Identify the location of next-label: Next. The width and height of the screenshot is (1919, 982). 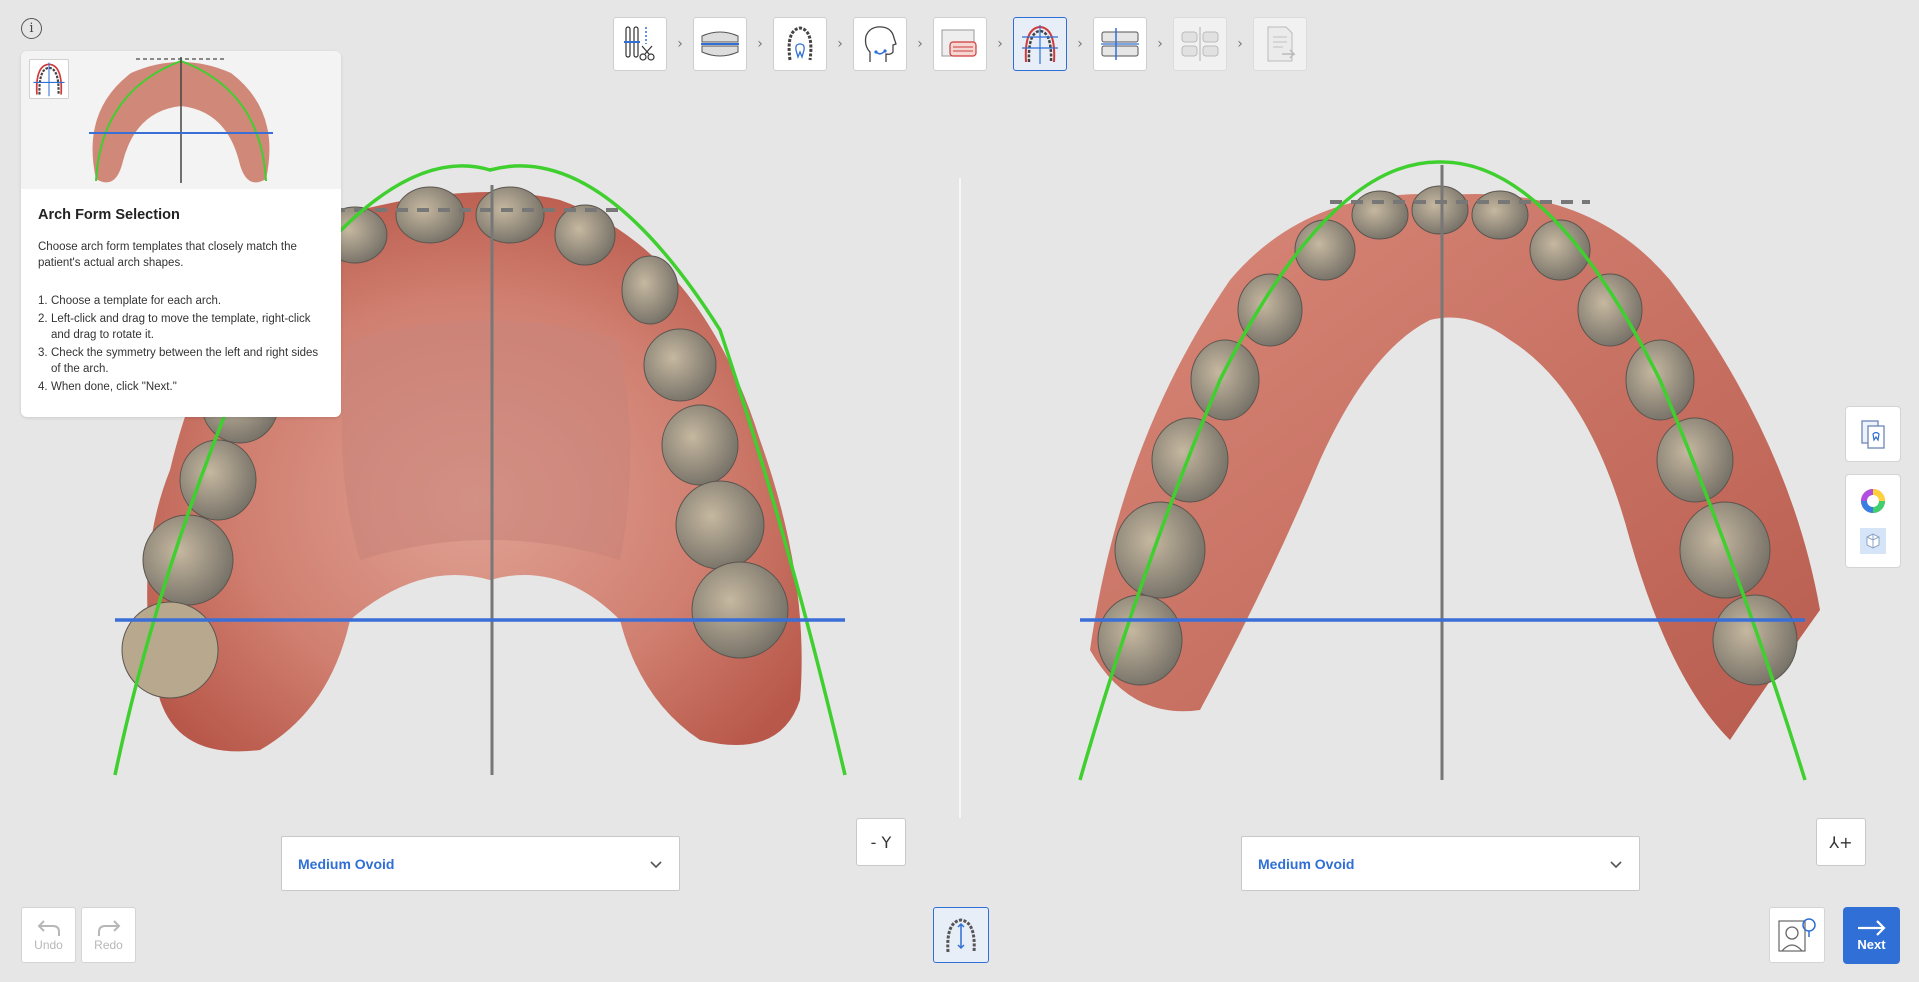
(1871, 944).